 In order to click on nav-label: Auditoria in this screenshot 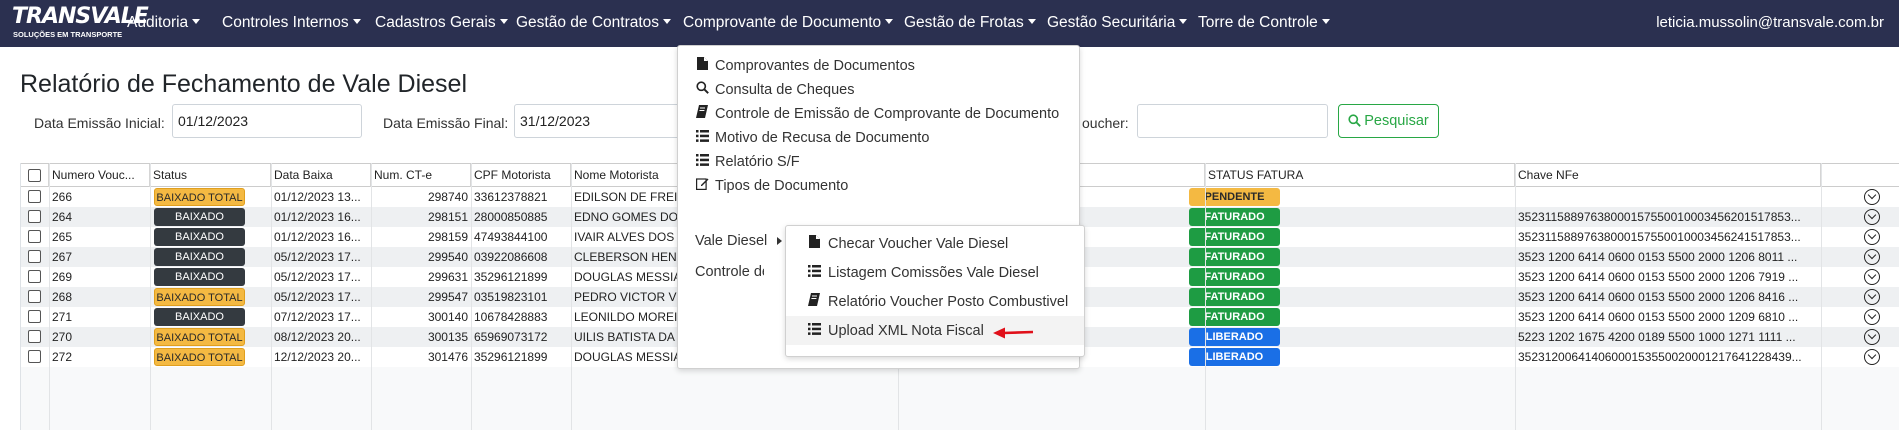, I will do `click(158, 22)`.